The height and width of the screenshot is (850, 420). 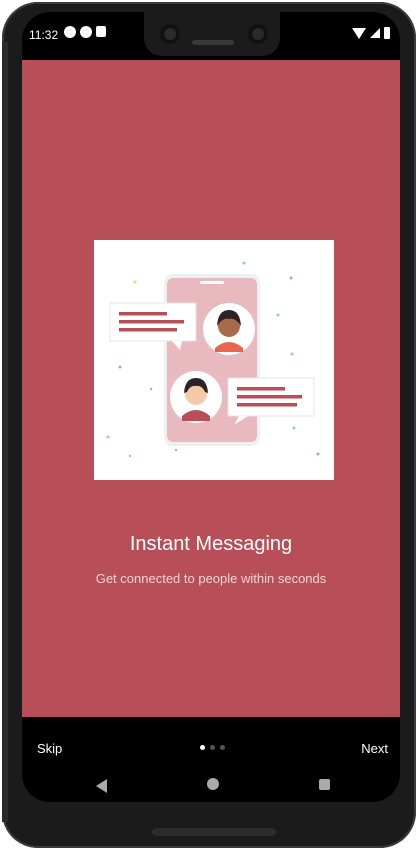 I want to click on page-indicator, so click(x=212, y=747).